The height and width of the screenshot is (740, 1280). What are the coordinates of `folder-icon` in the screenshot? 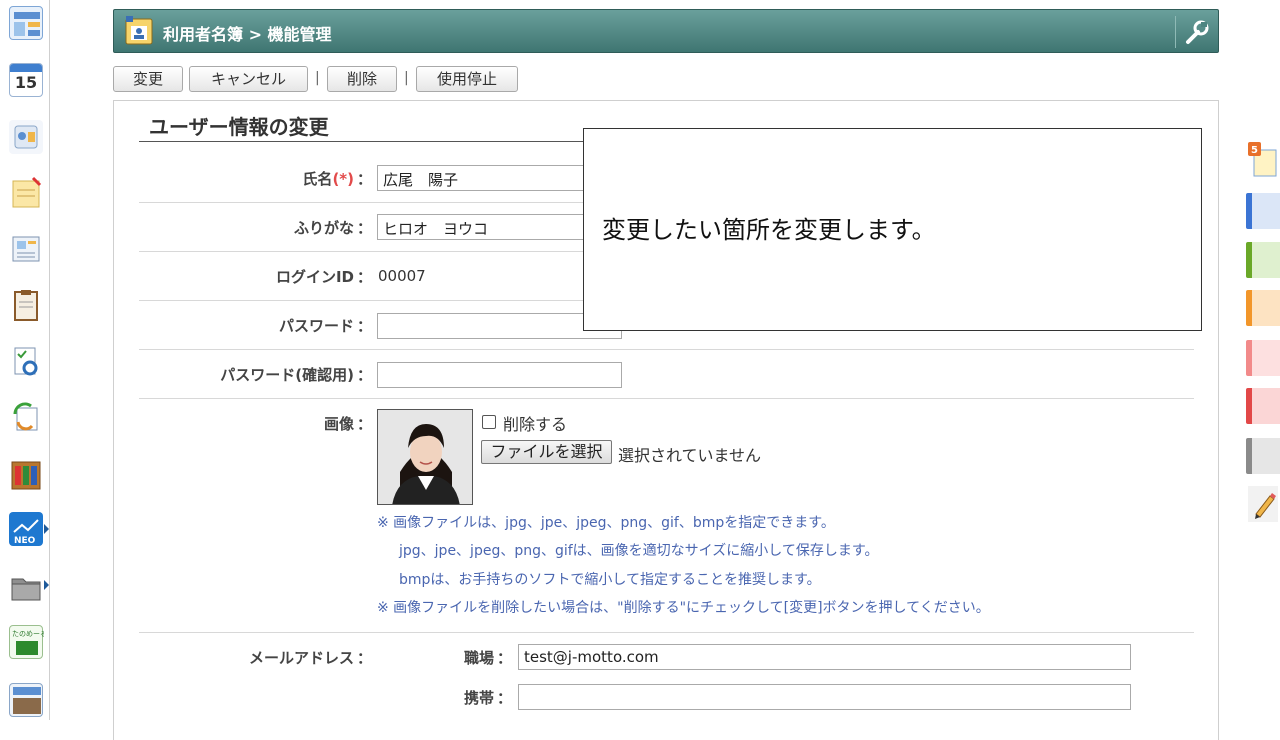 It's located at (26, 587).